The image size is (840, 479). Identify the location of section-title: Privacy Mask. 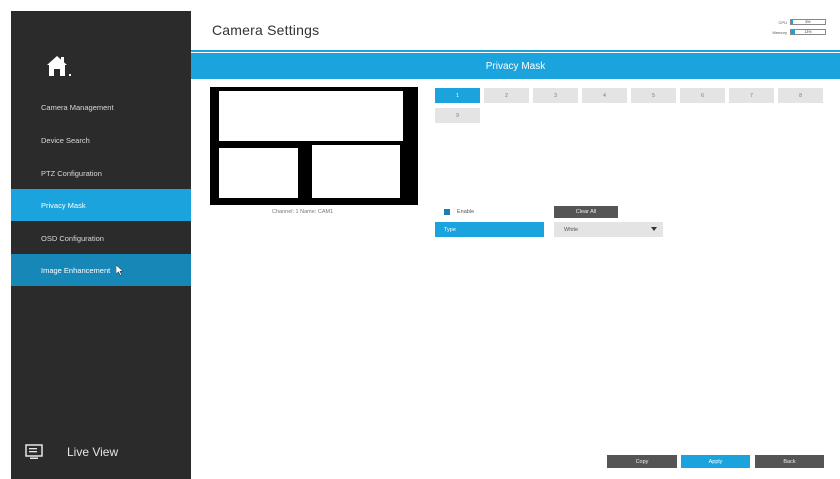
(515, 66).